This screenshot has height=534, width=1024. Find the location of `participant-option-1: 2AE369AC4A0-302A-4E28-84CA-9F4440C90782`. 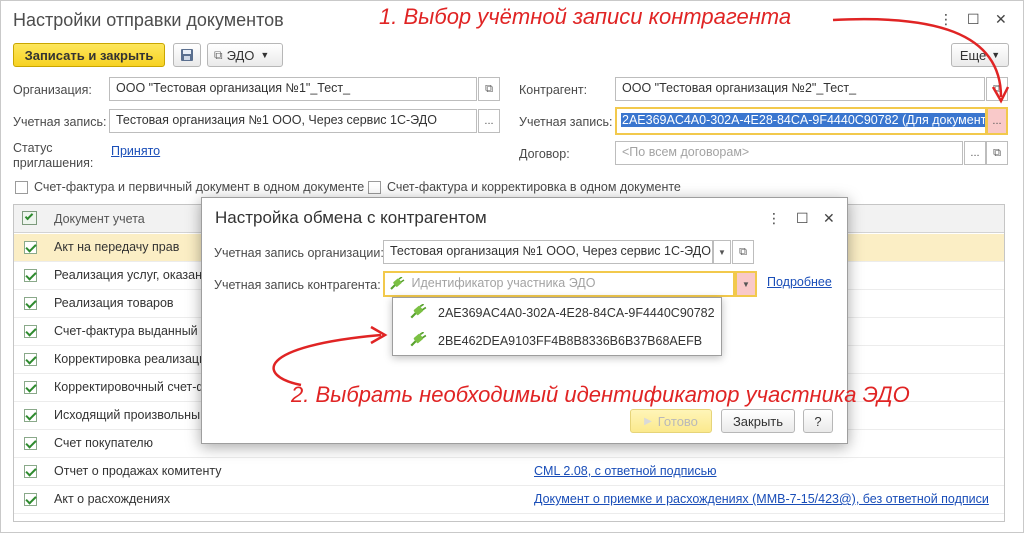

participant-option-1: 2AE369AC4A0-302A-4E28-84CA-9F4440C90782 is located at coordinates (557, 313).